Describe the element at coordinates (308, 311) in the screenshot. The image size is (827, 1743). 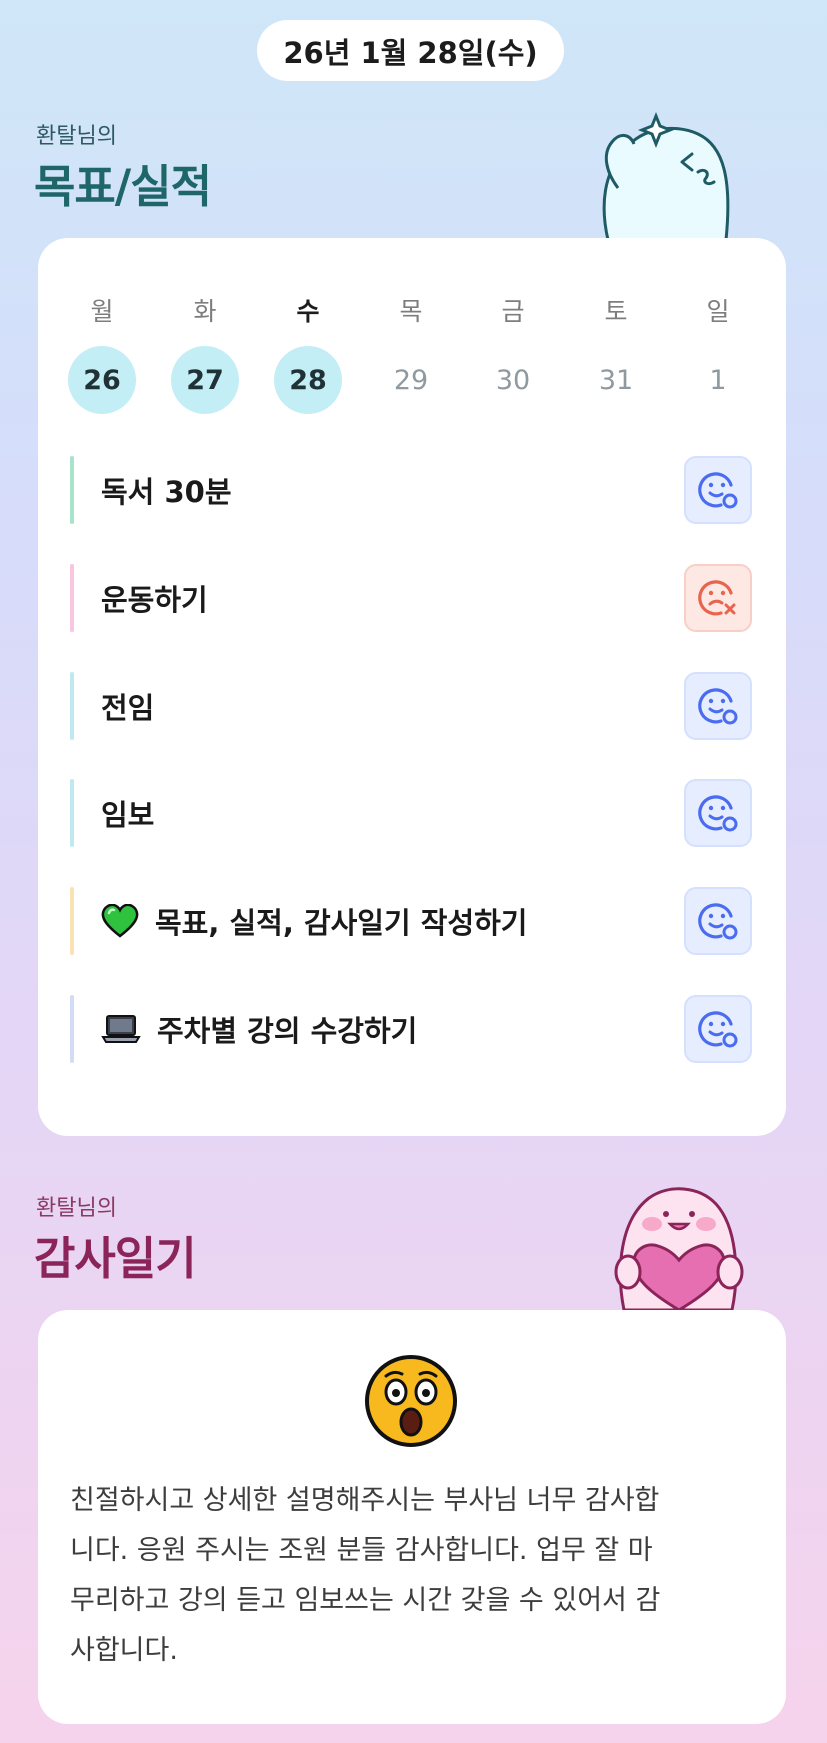
I see `weekday-wed: 수` at that location.